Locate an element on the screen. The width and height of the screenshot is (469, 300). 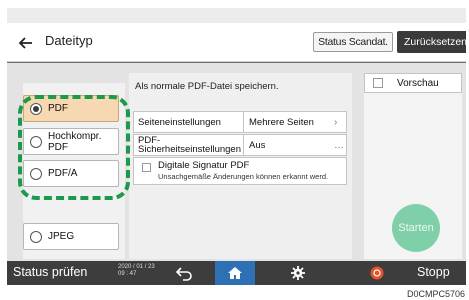
page-settings-row: Seiteneinstellungen Mehrere Seiten › is located at coordinates (240, 122).